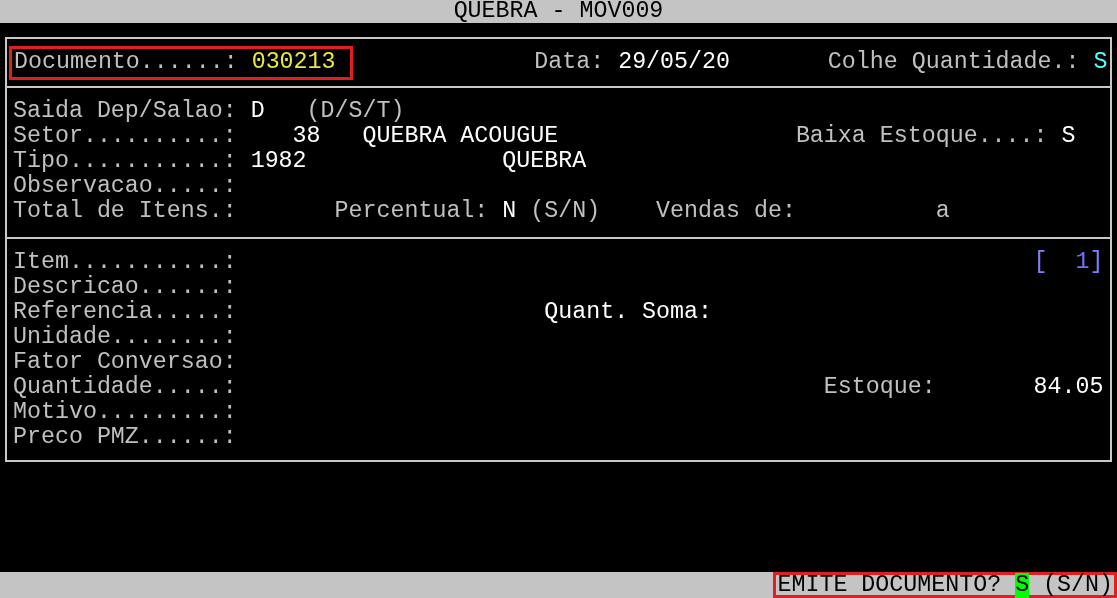 Image resolution: width=1117 pixels, height=598 pixels. I want to click on field-label: Item...........:, so click(125, 262).